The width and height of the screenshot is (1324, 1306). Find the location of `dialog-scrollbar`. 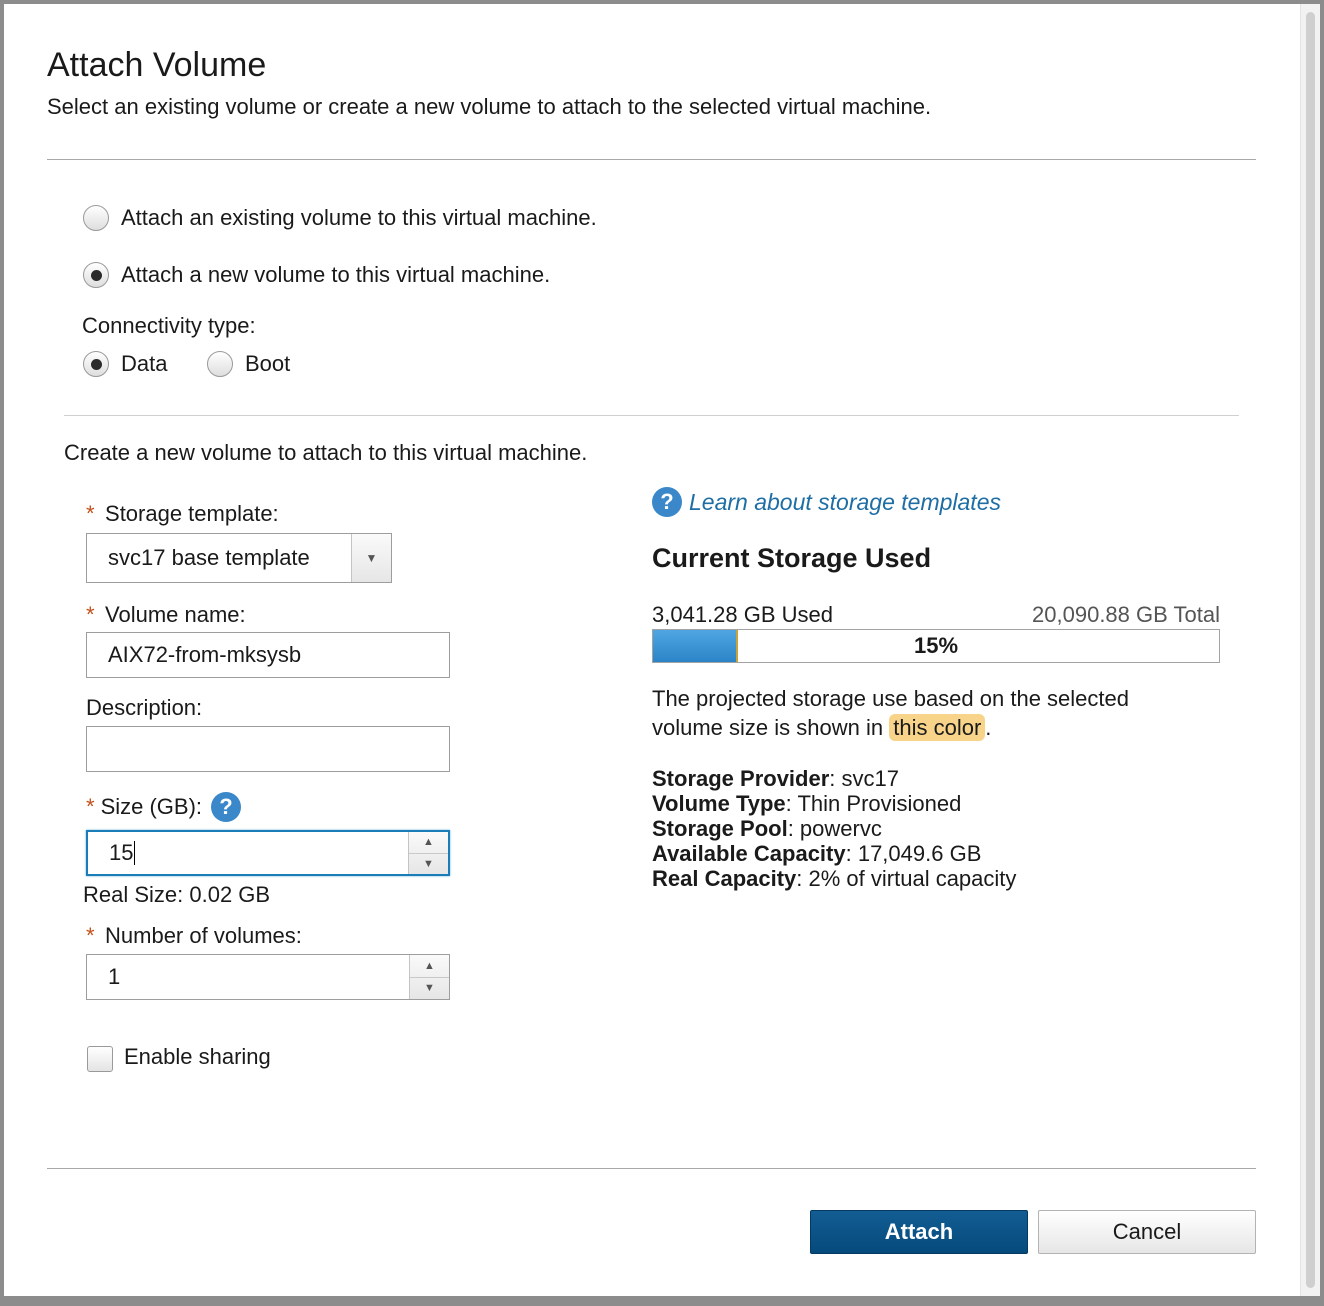

dialog-scrollbar is located at coordinates (1310, 650).